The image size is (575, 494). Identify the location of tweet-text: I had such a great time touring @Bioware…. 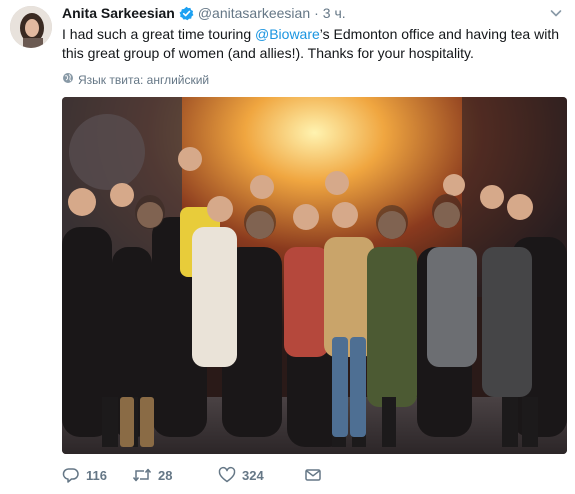
(312, 44).